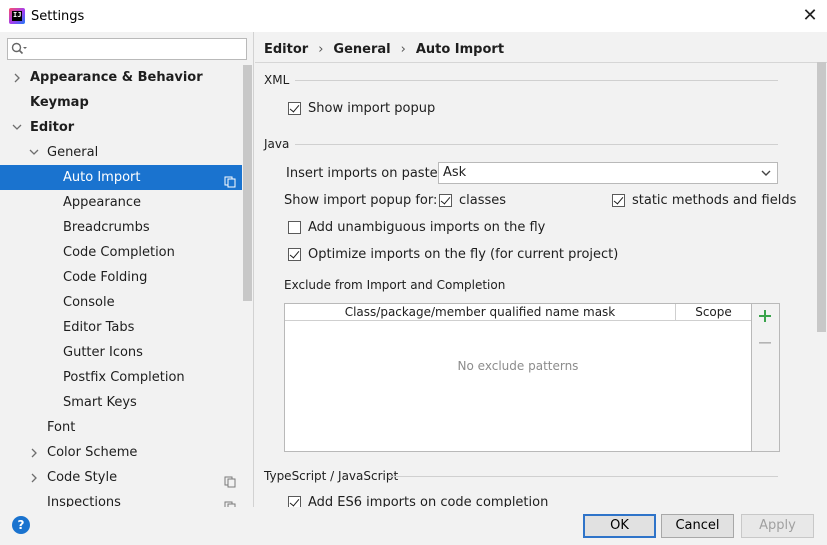 This screenshot has height=545, width=827. I want to click on sidebar-item-smart-keys: Smart Keys, so click(121, 402).